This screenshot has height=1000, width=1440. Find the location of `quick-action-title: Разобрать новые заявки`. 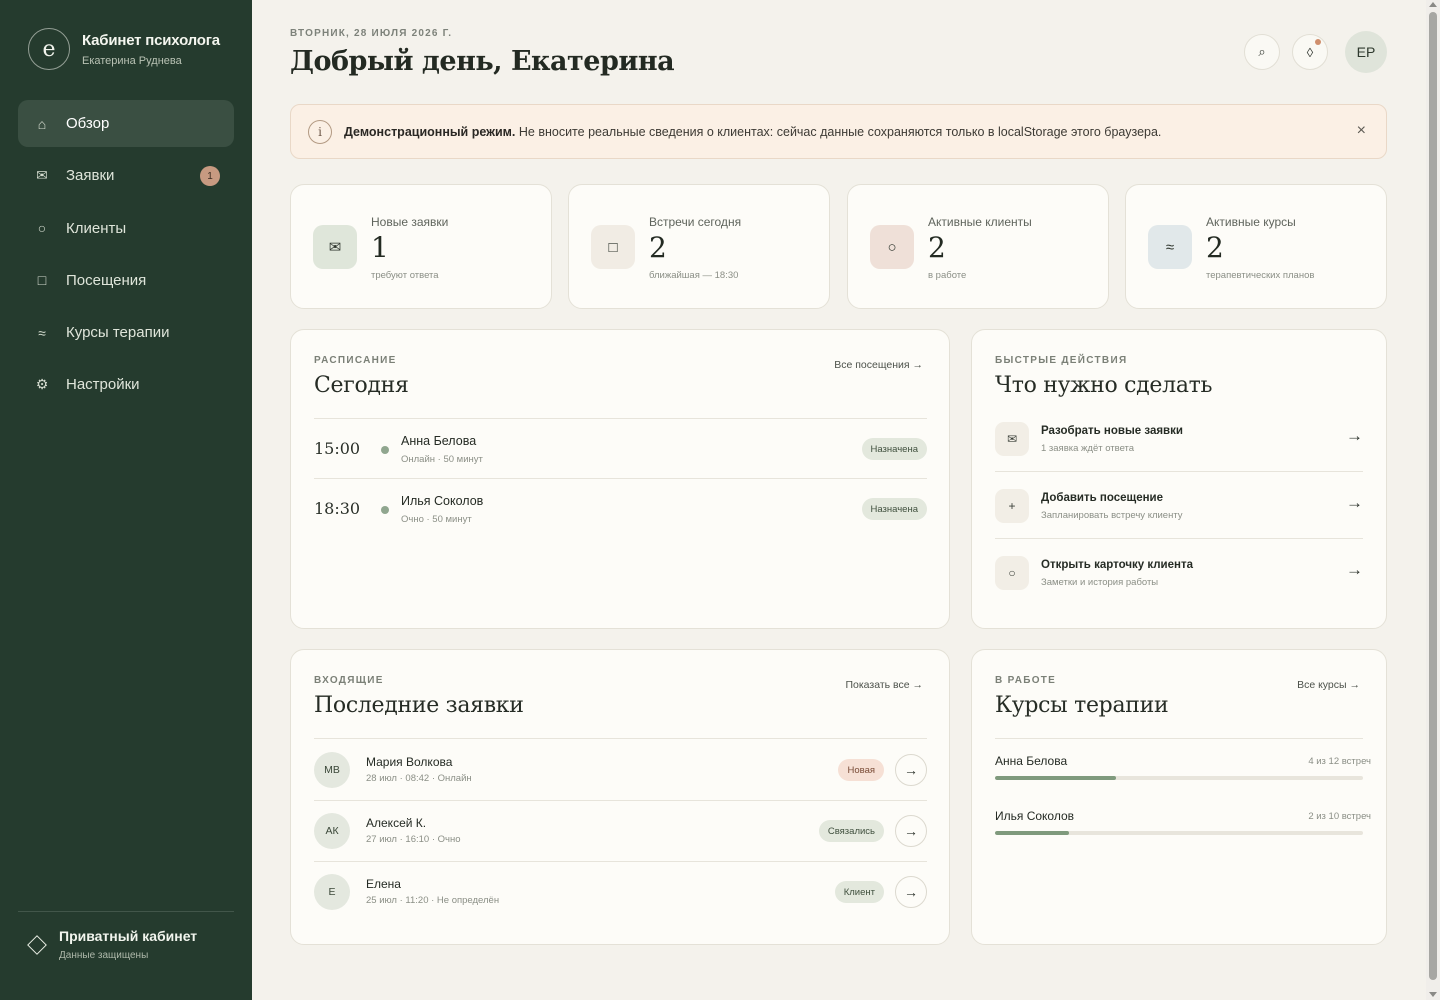

quick-action-title: Разобрать новые заявки is located at coordinates (1112, 431).